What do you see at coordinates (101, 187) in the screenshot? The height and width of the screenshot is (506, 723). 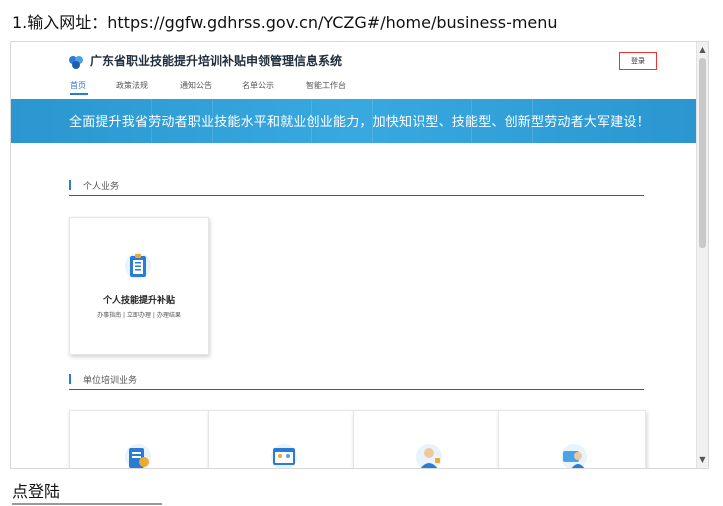 I see `section-title: 个人业务` at bounding box center [101, 187].